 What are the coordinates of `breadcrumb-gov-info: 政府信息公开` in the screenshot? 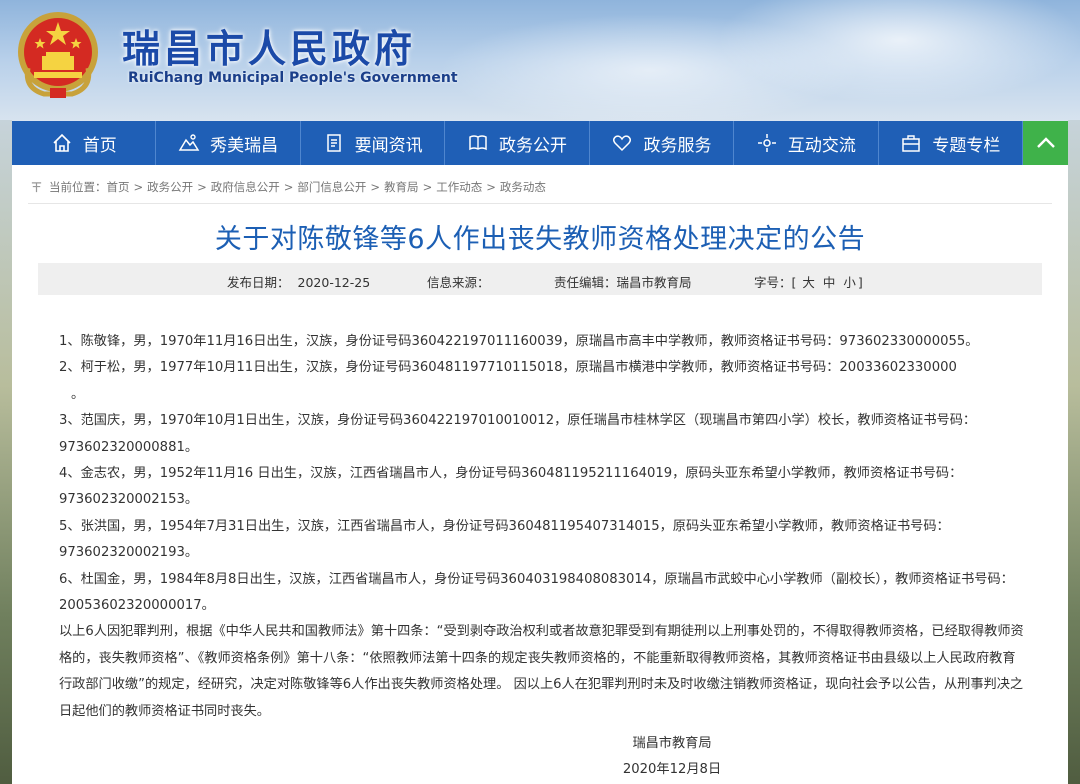 It's located at (245, 187).